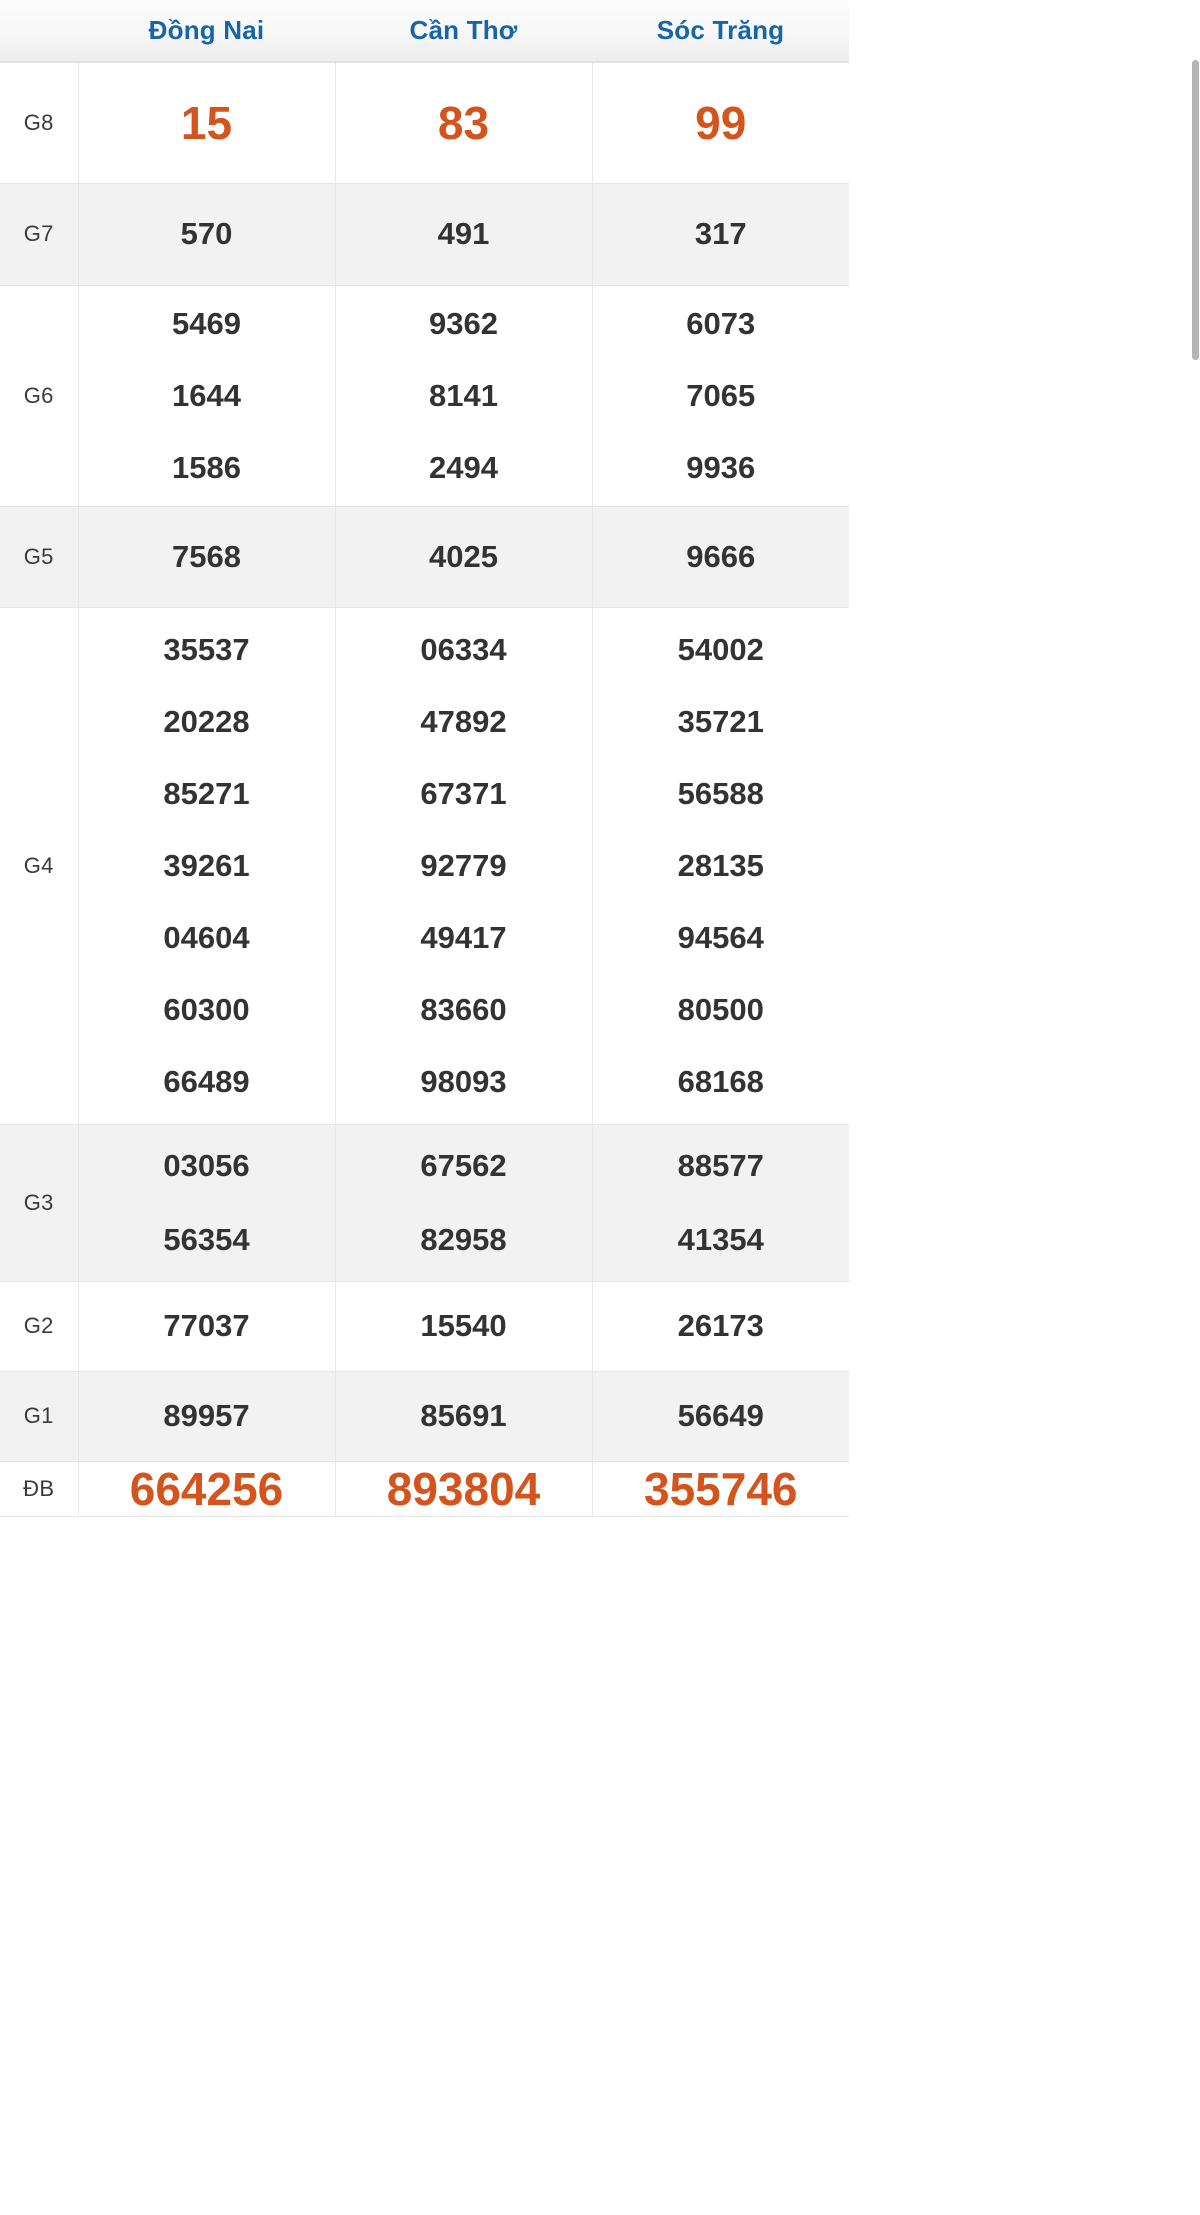 The width and height of the screenshot is (1200, 2215). I want to click on lottery-number-stack: 35537 20228 85271 39261 04604 60300 66489, so click(207, 866).